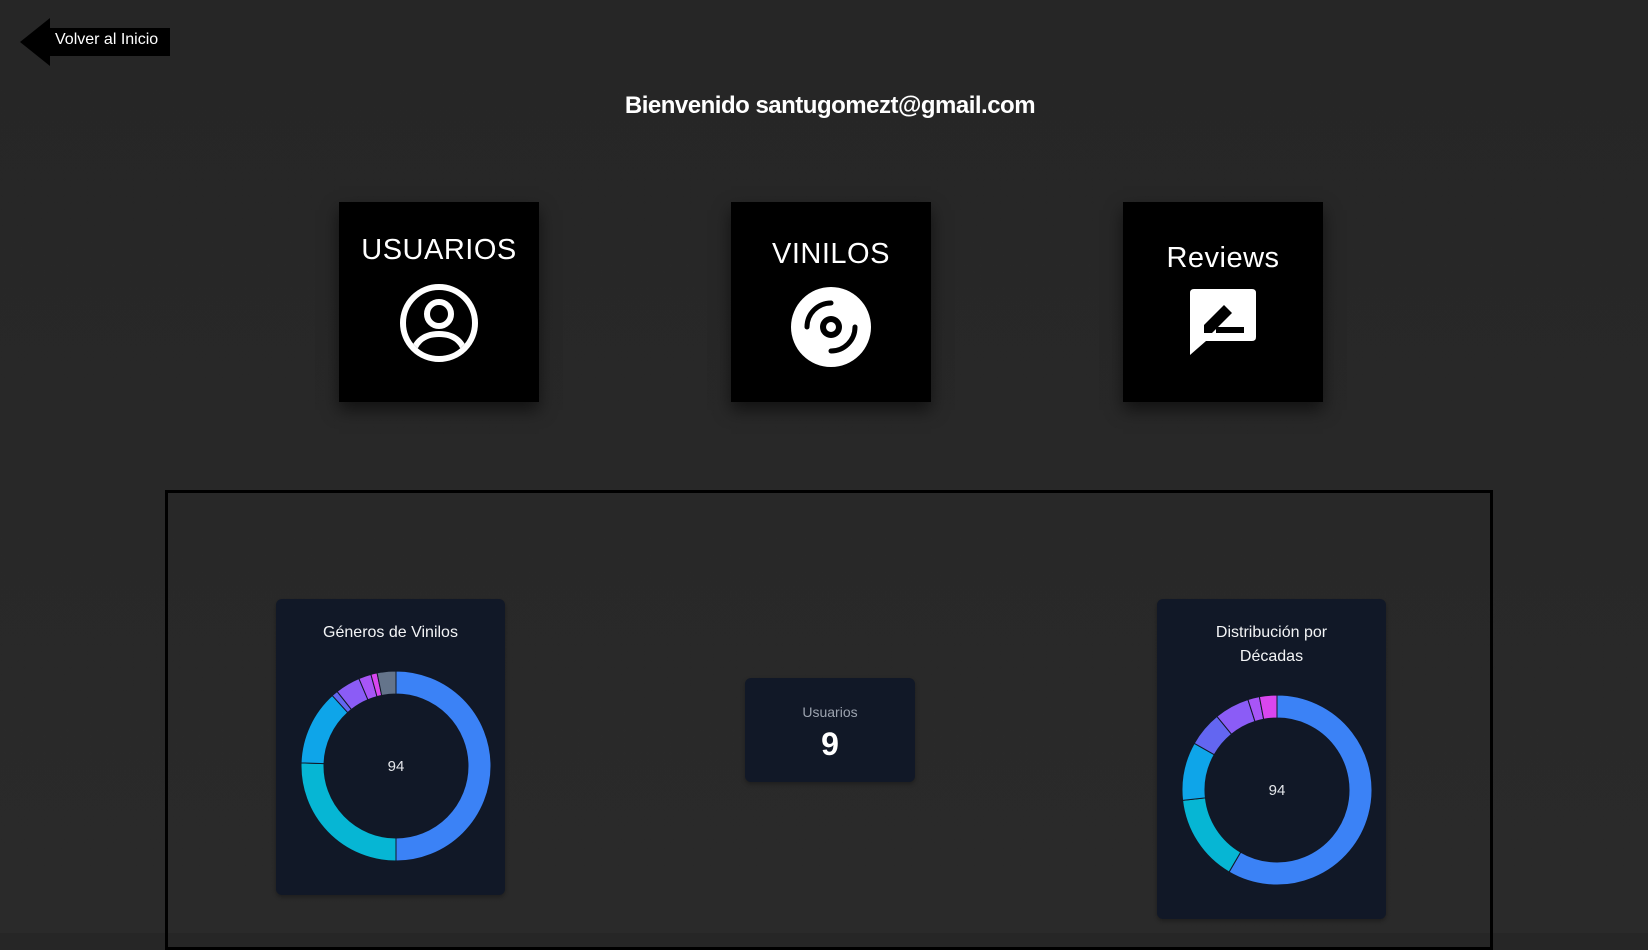 This screenshot has width=1648, height=950. I want to click on decades-chart-card: Distribución por Décadas 94, so click(1271, 759).